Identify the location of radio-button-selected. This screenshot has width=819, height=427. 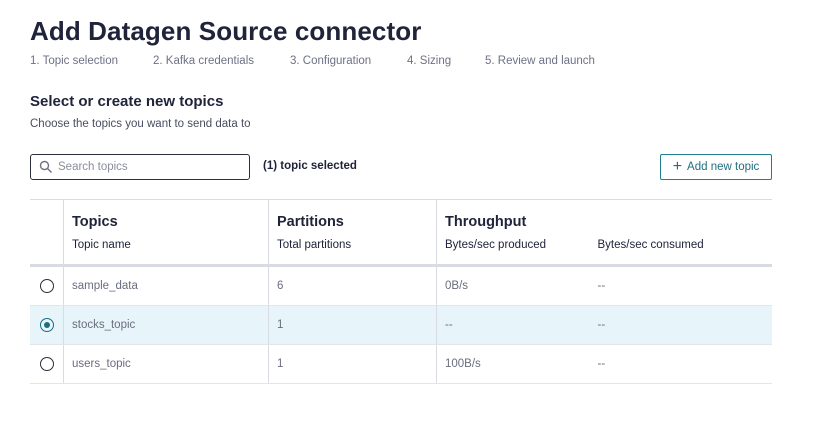
(46, 325).